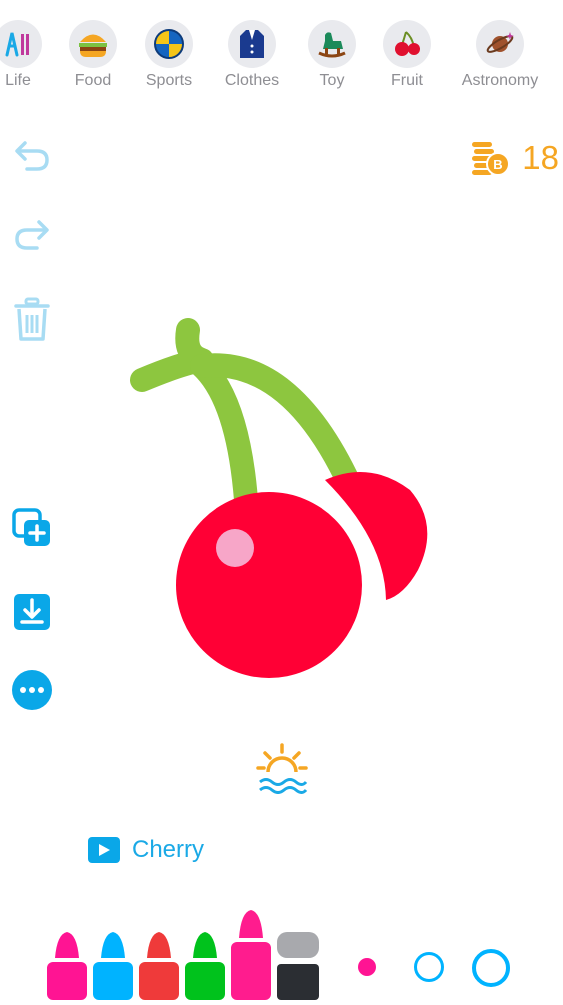 The width and height of the screenshot is (563, 1005). What do you see at coordinates (514, 158) in the screenshot?
I see `coin-counter: B 18` at bounding box center [514, 158].